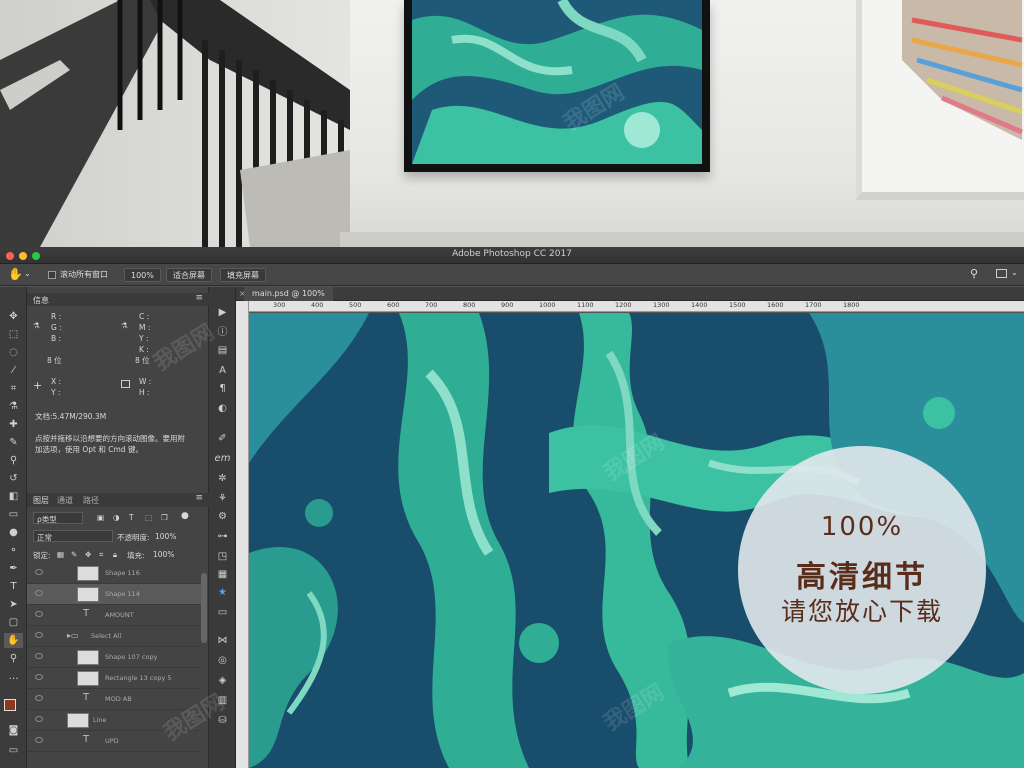  Describe the element at coordinates (13, 532) in the screenshot. I see `blur-tool-icon: ●` at that location.